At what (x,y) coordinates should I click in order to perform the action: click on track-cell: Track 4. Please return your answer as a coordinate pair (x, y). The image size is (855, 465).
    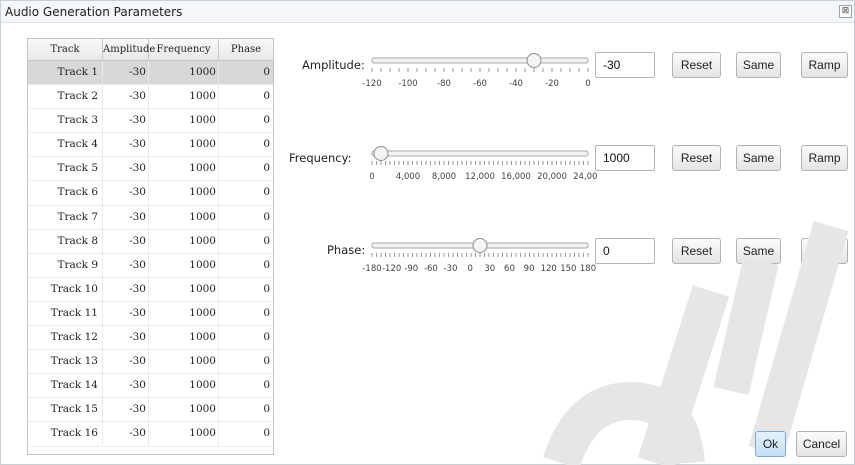
    Looking at the image, I should click on (65, 145).